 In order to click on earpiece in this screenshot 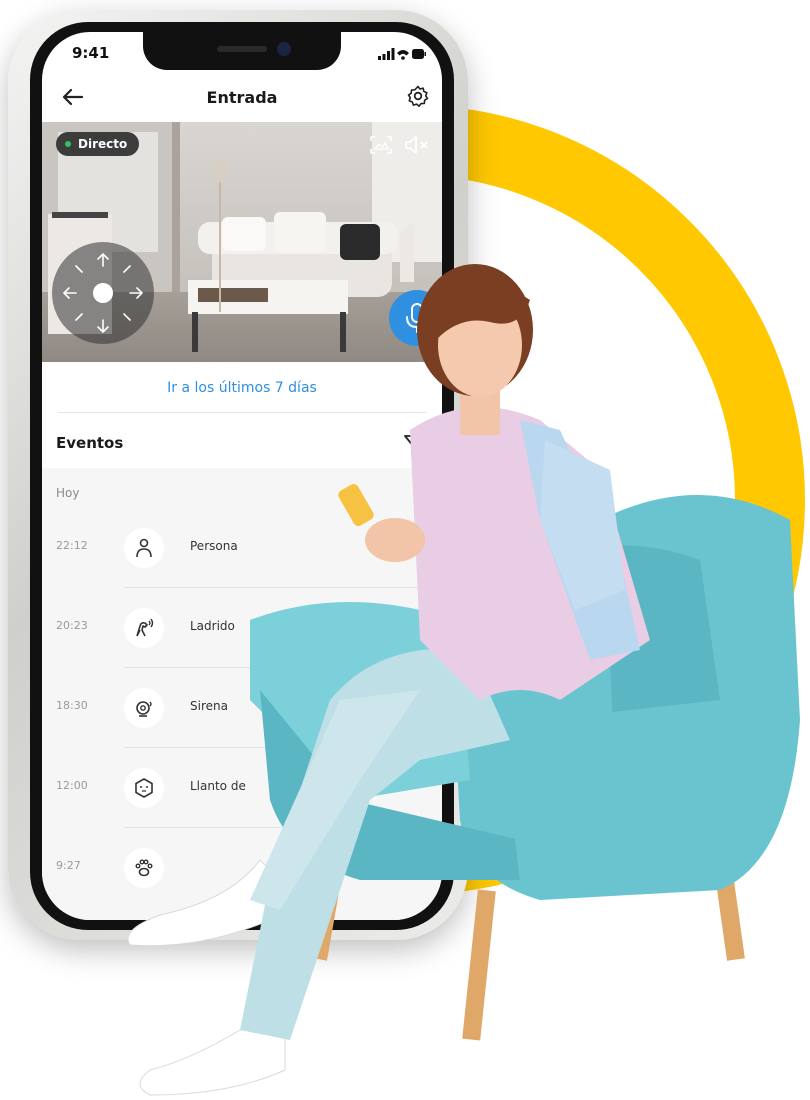, I will do `click(242, 49)`.